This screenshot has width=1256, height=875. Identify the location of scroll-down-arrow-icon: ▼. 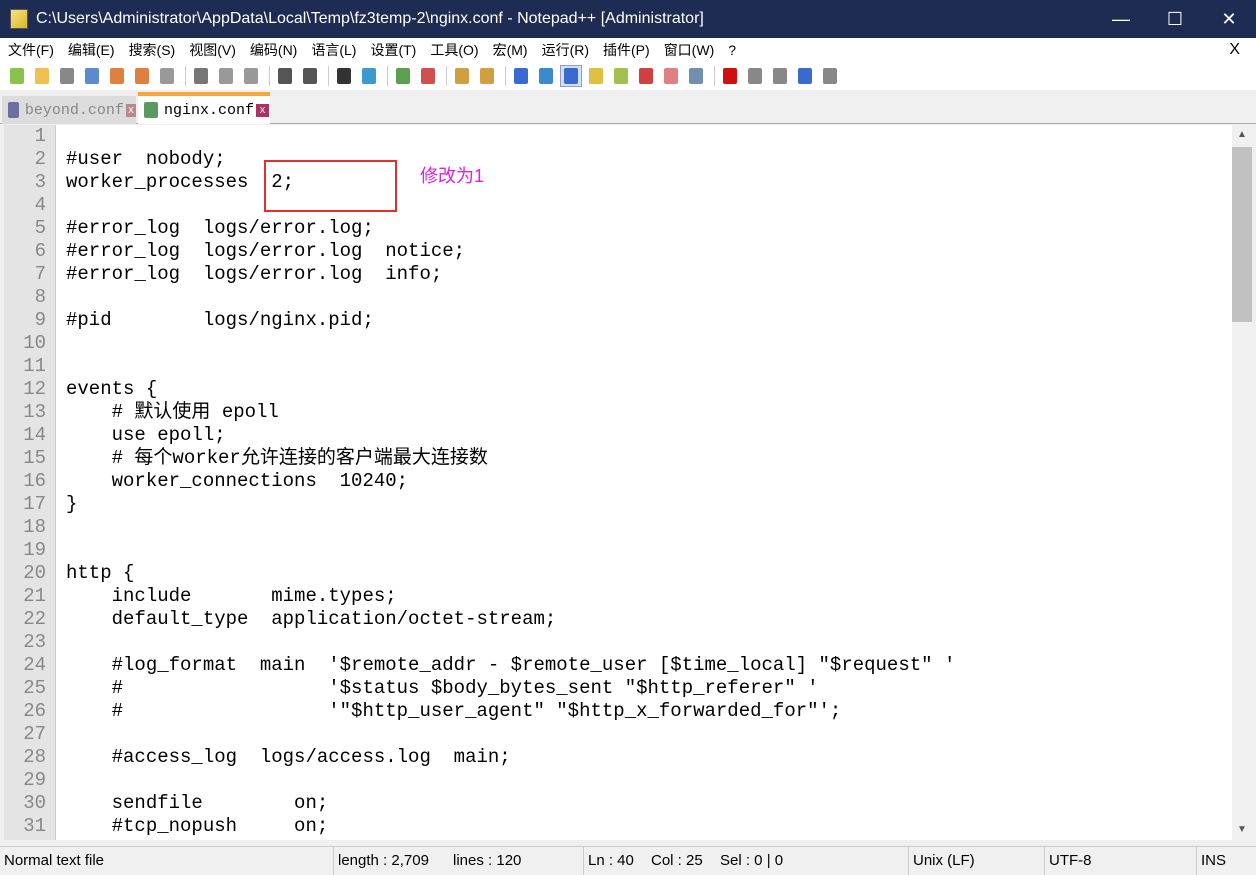
(1242, 830).